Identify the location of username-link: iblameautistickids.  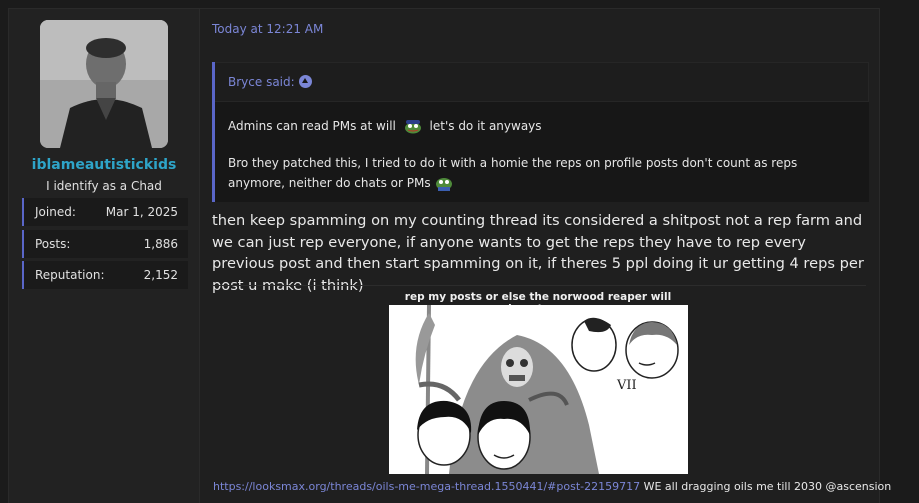
(104, 165).